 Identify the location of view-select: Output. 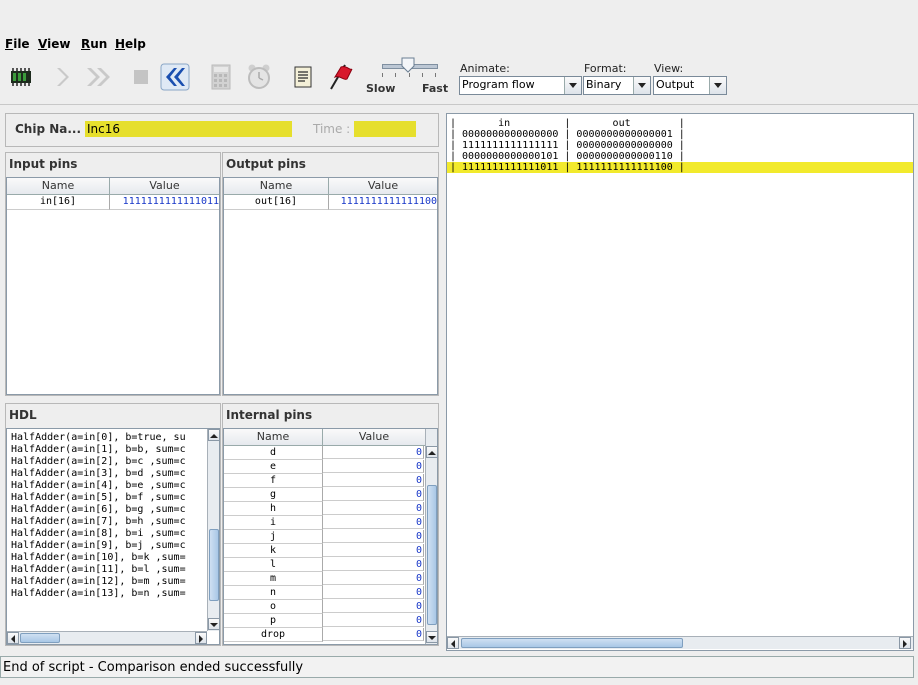
(690, 85).